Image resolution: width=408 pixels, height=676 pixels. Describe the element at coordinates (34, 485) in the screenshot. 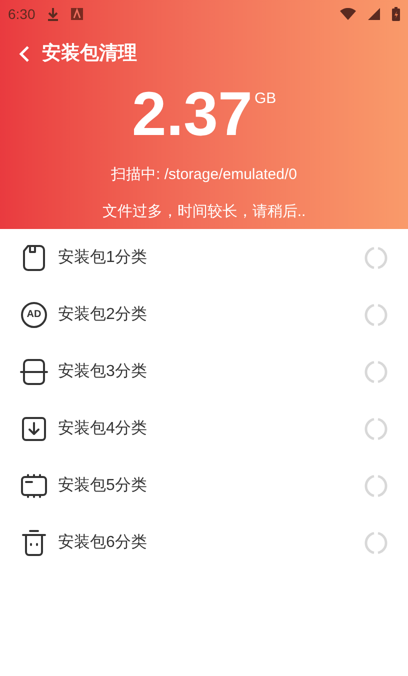

I see `chip-icon` at that location.